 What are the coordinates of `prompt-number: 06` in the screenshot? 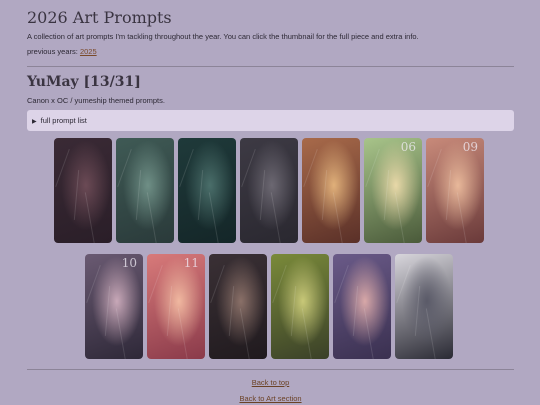 It's located at (408, 147).